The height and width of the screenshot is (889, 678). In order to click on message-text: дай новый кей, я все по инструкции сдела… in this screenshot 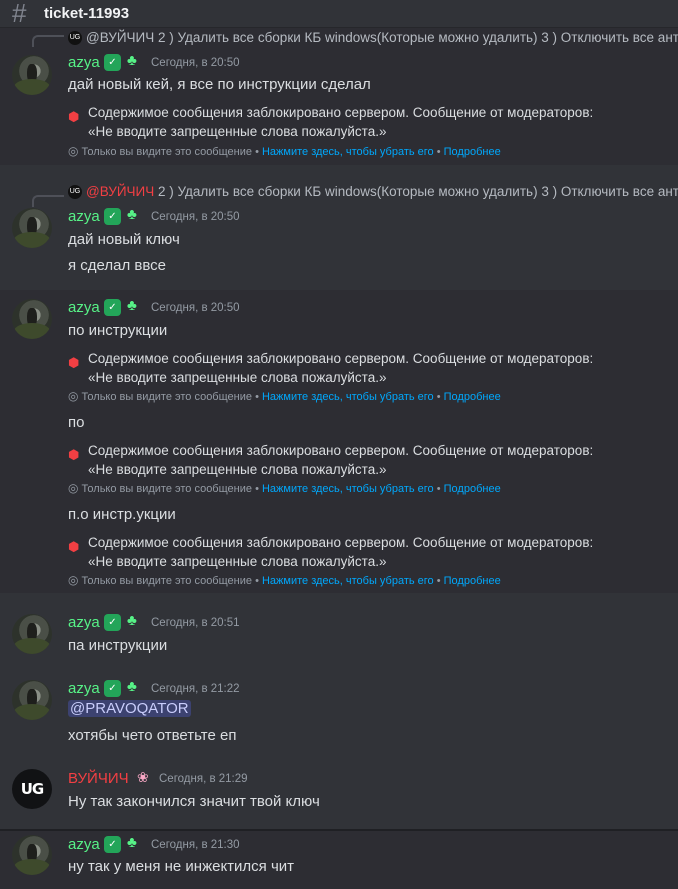, I will do `click(219, 84)`.